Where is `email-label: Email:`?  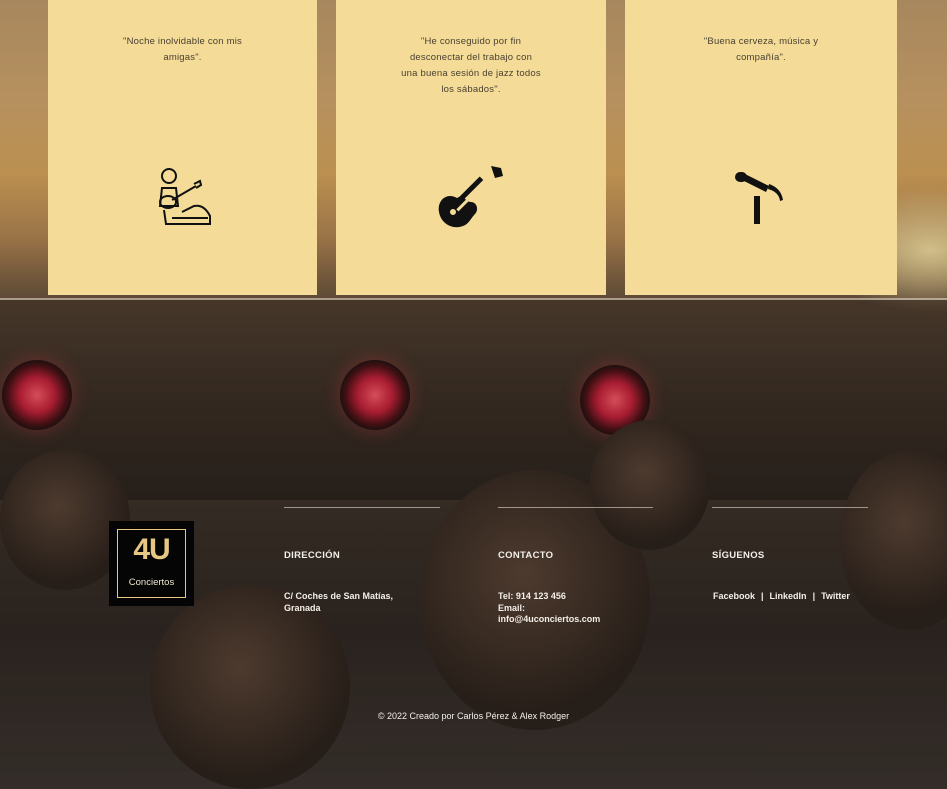
email-label: Email: is located at coordinates (512, 607).